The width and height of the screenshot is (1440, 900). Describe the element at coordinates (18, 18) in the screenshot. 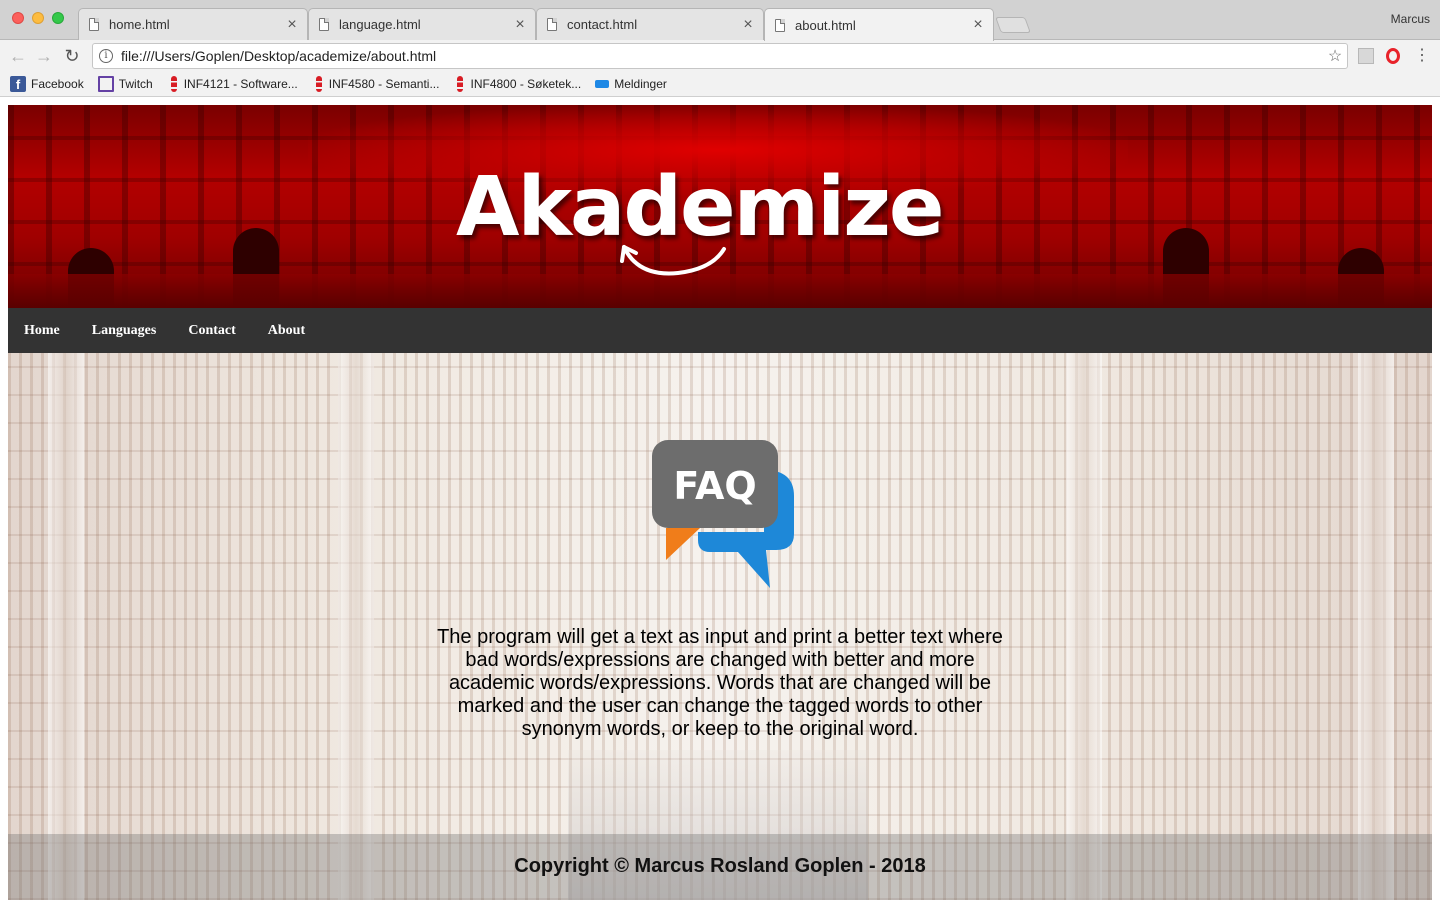

I see `close-window-button` at that location.